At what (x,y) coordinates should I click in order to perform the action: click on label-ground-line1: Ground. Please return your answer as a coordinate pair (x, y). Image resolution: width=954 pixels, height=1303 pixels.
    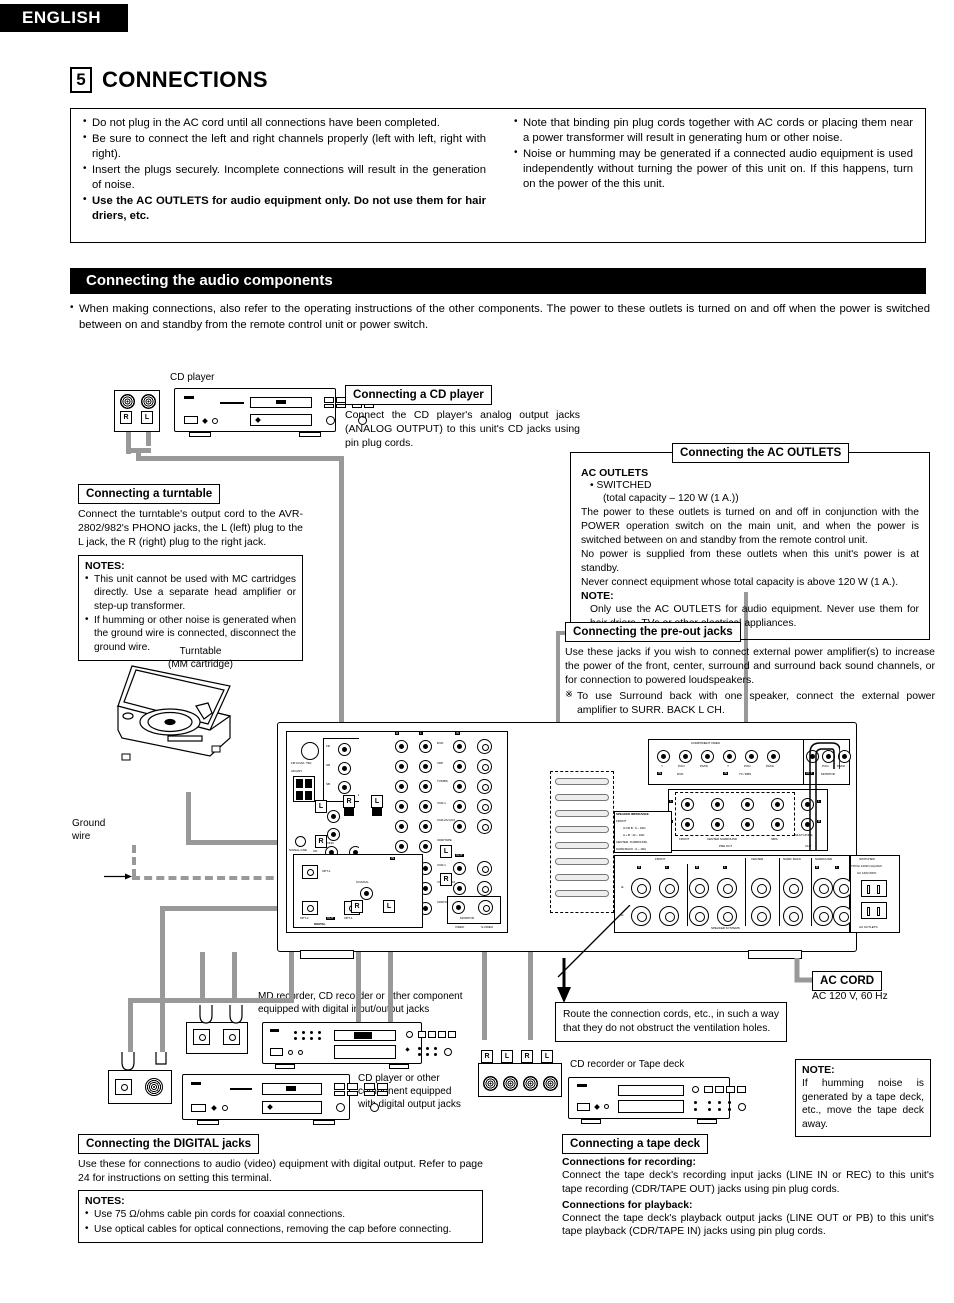
    Looking at the image, I should click on (89, 823).